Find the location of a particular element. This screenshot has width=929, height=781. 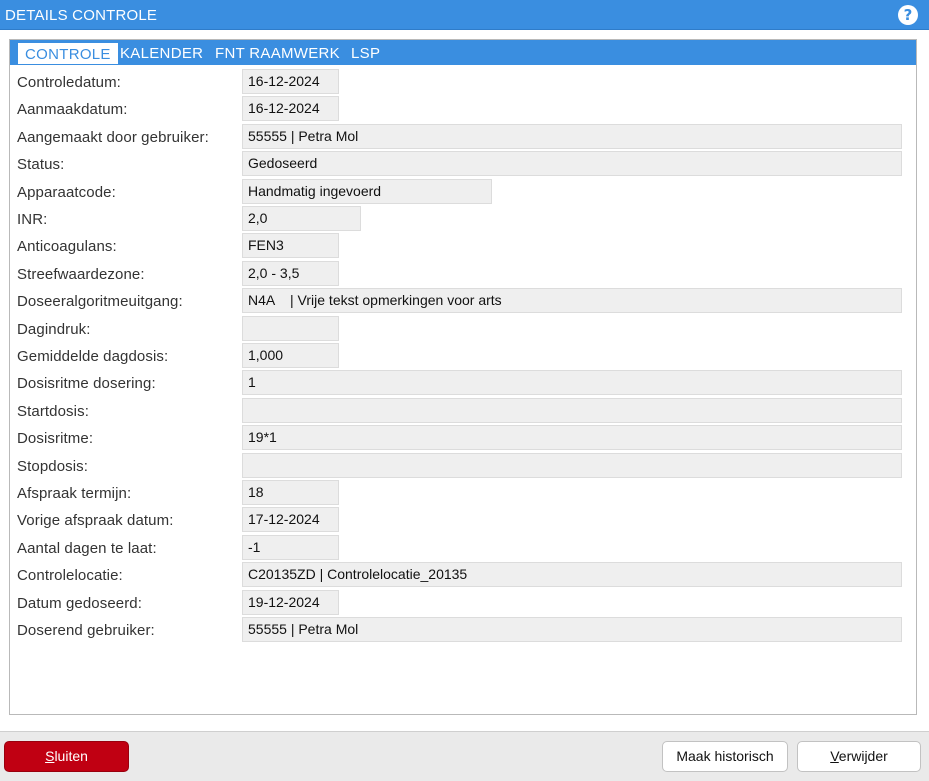

field-value: 19-12-2024 is located at coordinates (290, 602).